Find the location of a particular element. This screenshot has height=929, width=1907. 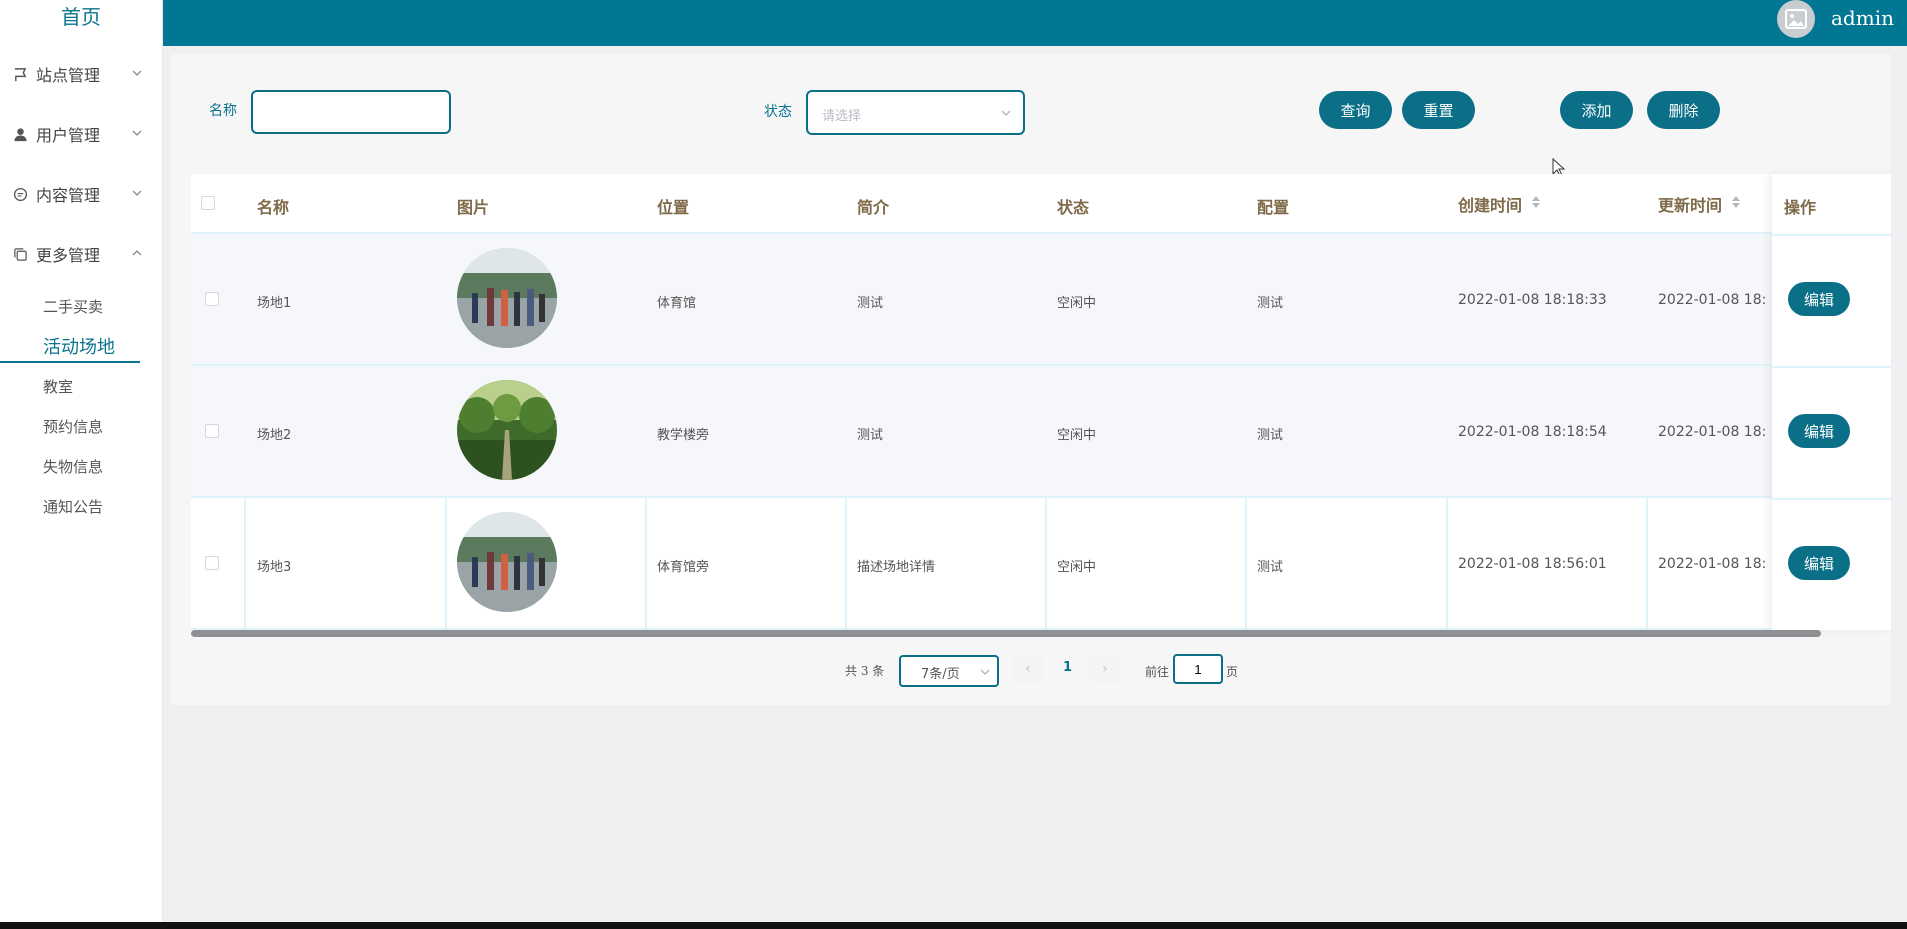

horizontal-scrollbar is located at coordinates (1006, 633).